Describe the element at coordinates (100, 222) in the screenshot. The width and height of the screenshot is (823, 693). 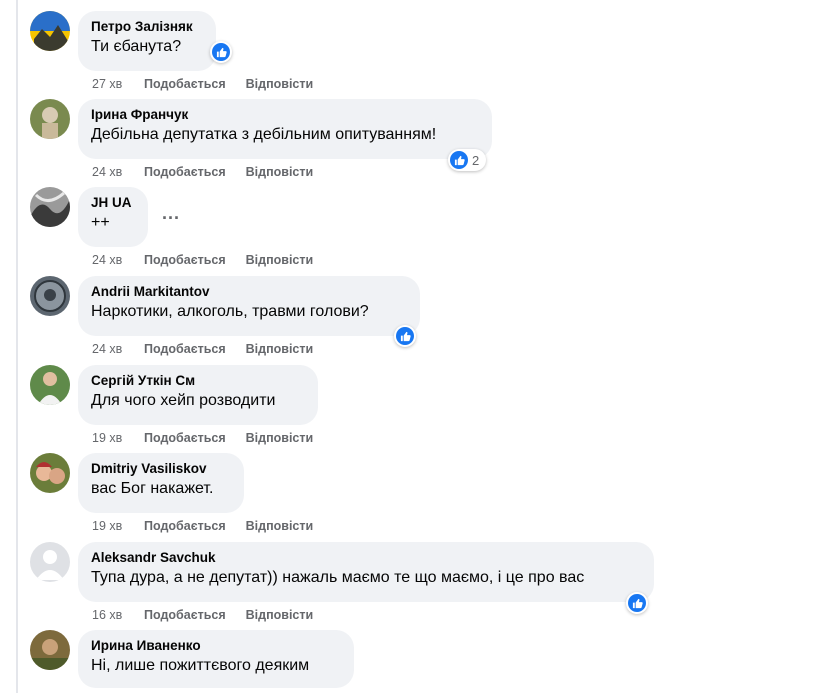
I see `comment-text: ++` at that location.